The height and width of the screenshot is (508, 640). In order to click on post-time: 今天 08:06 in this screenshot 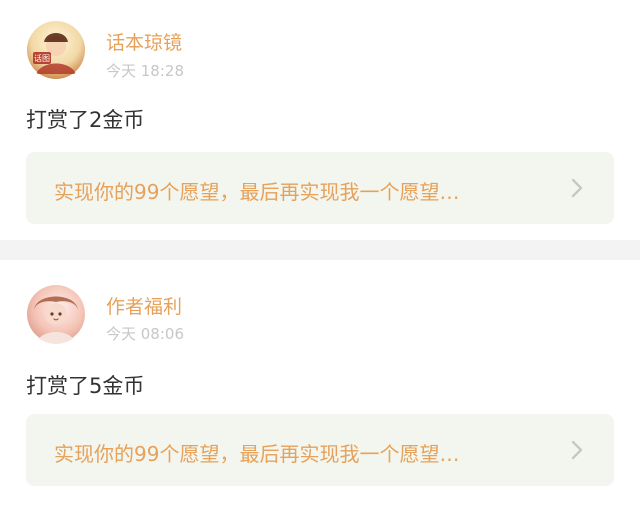, I will do `click(145, 334)`.